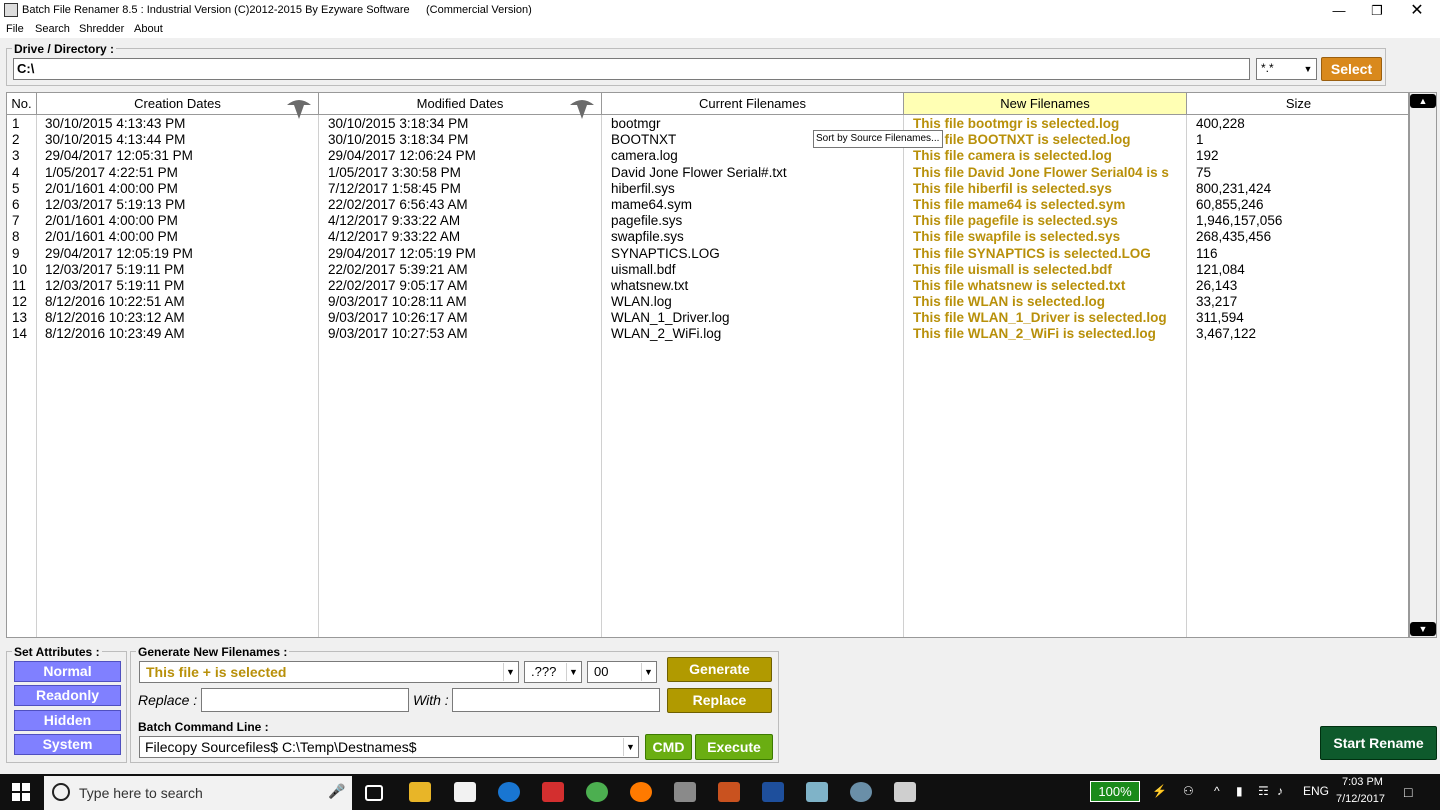  I want to click on menu-about: About, so click(148, 29).